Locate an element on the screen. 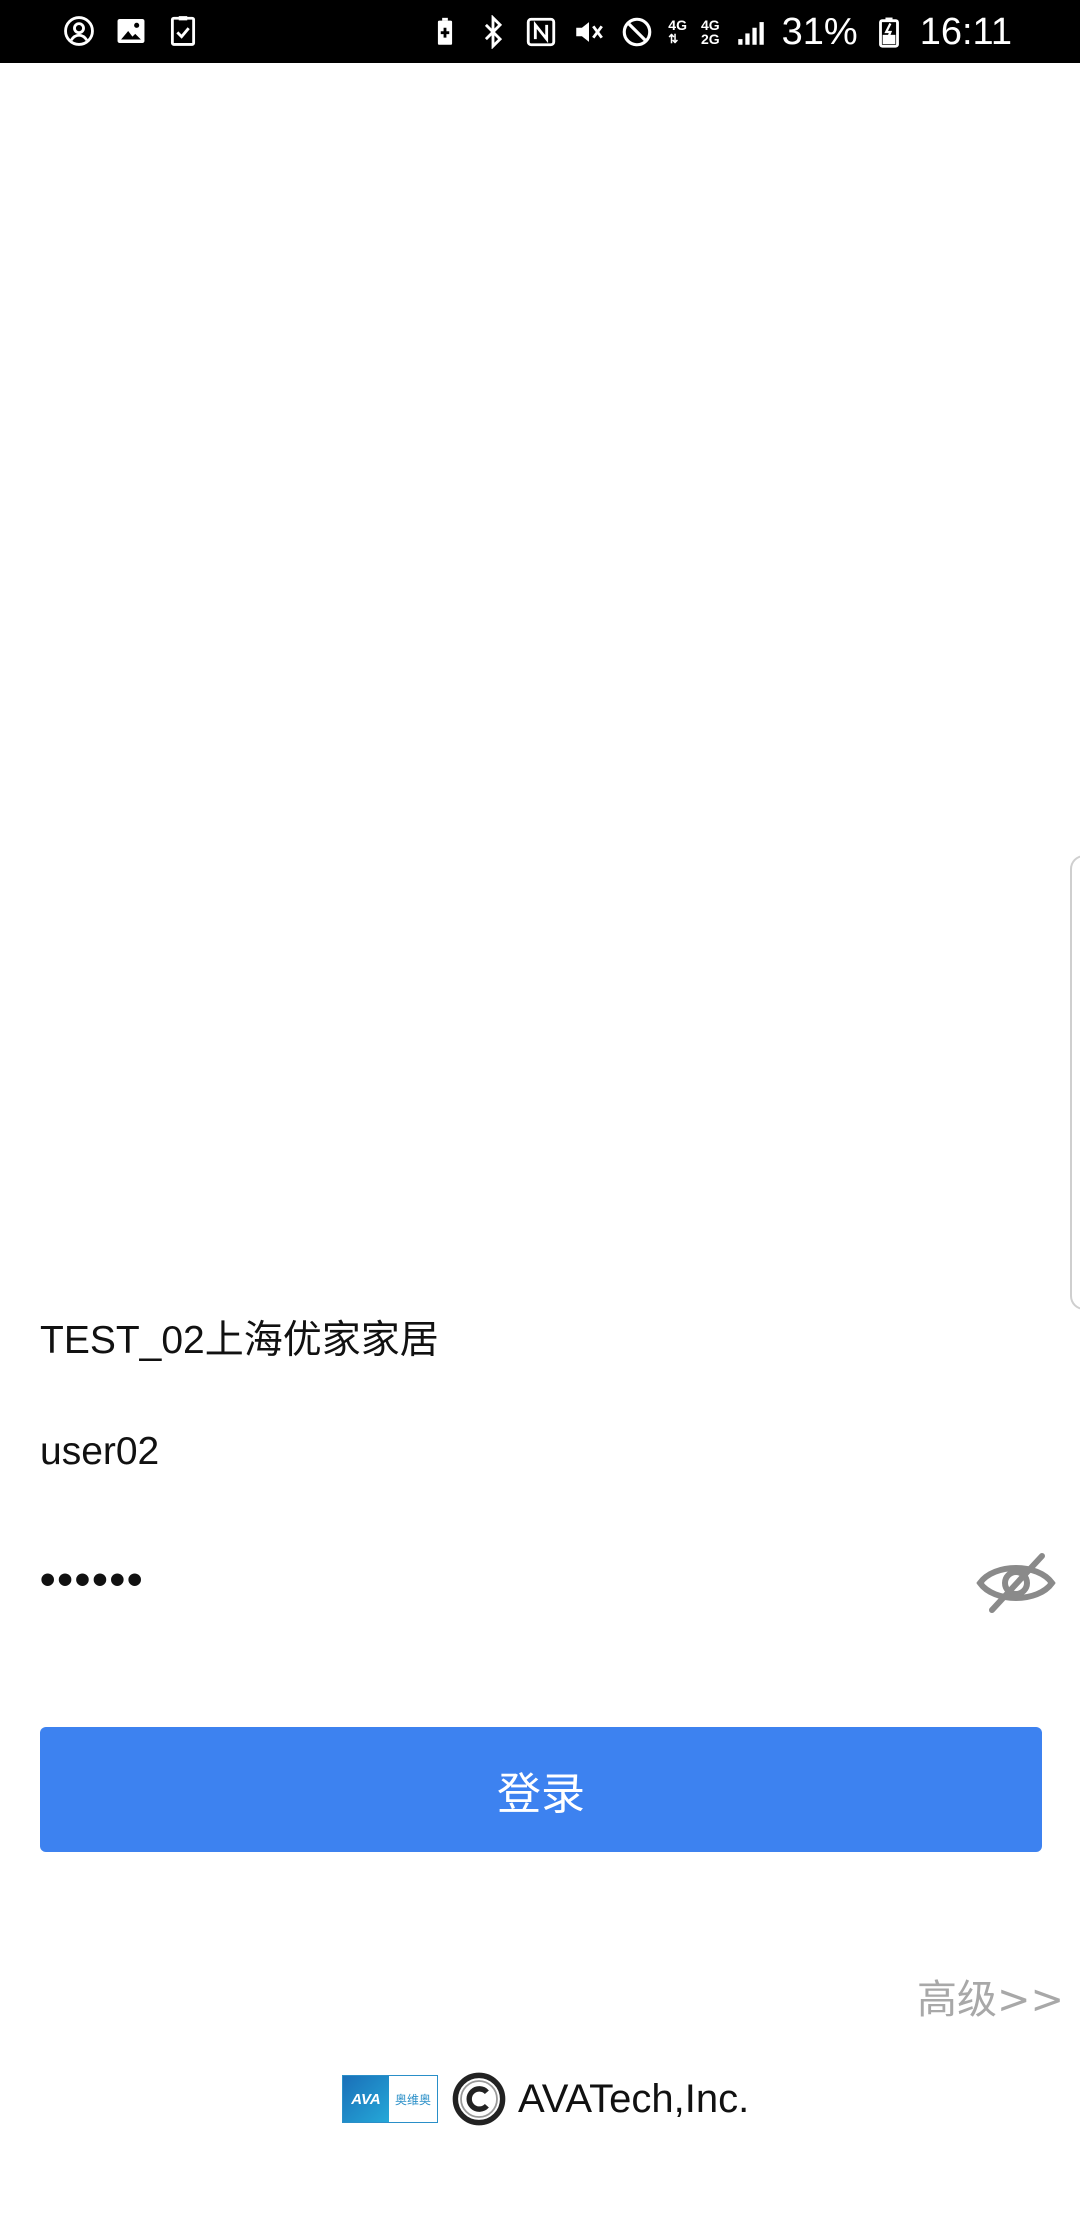  logo-mark: AVA is located at coordinates (366, 2099).